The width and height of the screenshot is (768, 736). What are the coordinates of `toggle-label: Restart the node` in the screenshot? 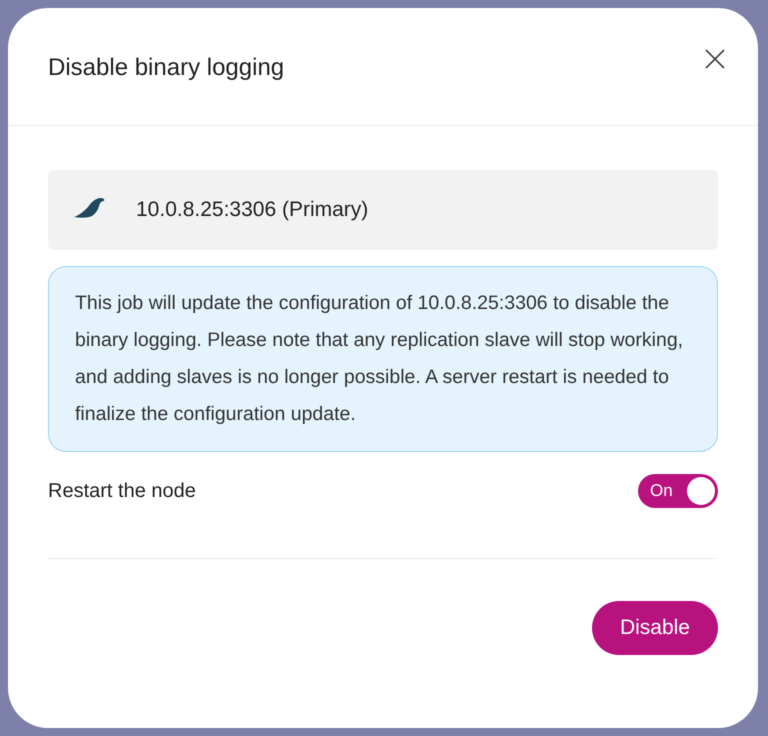 It's located at (122, 491).